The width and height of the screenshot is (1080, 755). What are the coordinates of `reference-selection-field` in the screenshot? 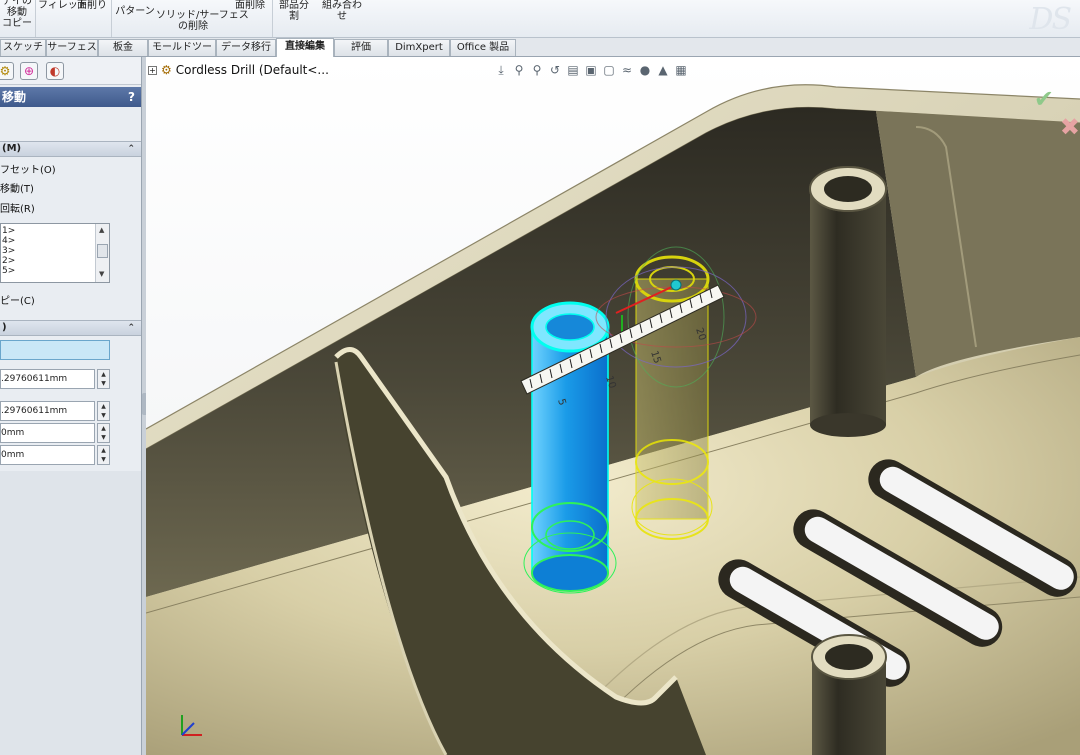 It's located at (55, 350).